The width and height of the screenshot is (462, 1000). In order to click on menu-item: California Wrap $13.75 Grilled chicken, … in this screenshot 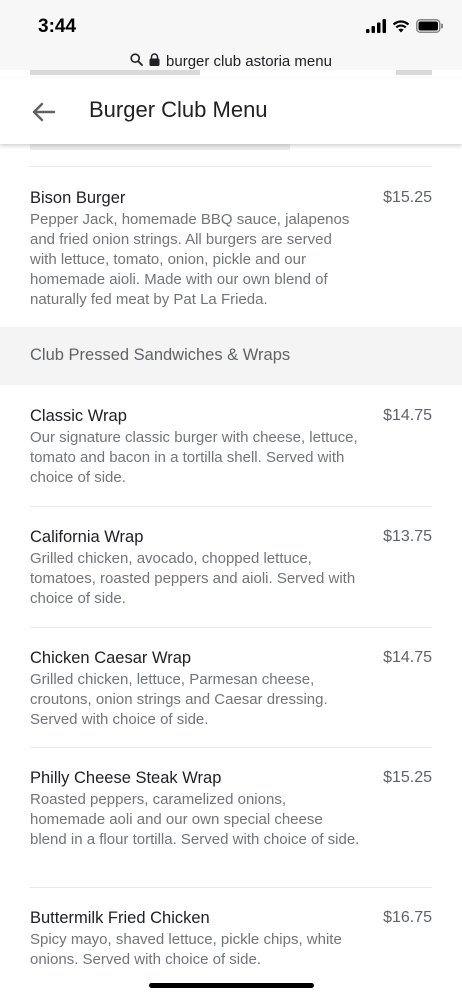, I will do `click(231, 568)`.